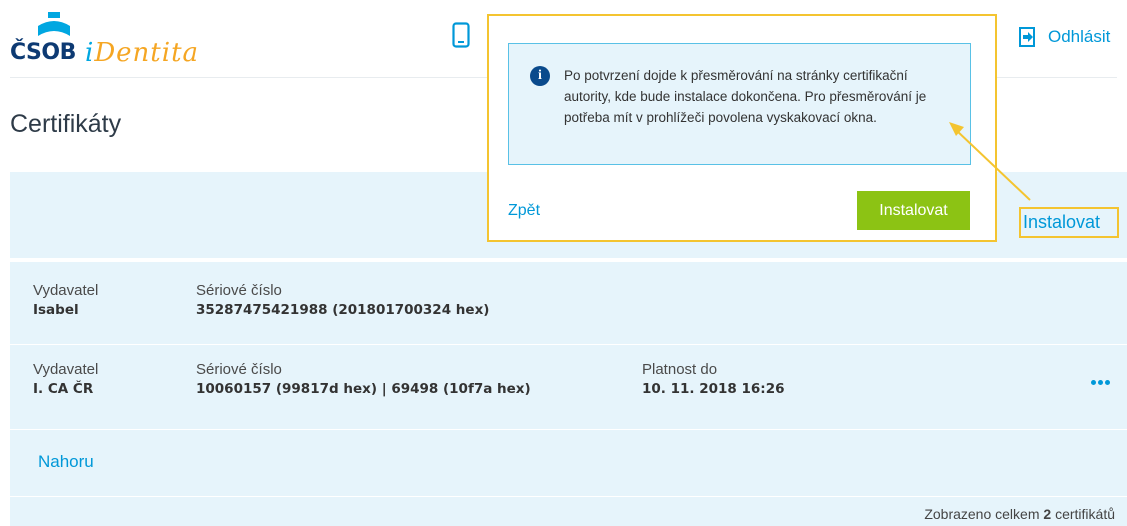 The width and height of the screenshot is (1127, 526). I want to click on page-title: Certifikáty, so click(66, 124).